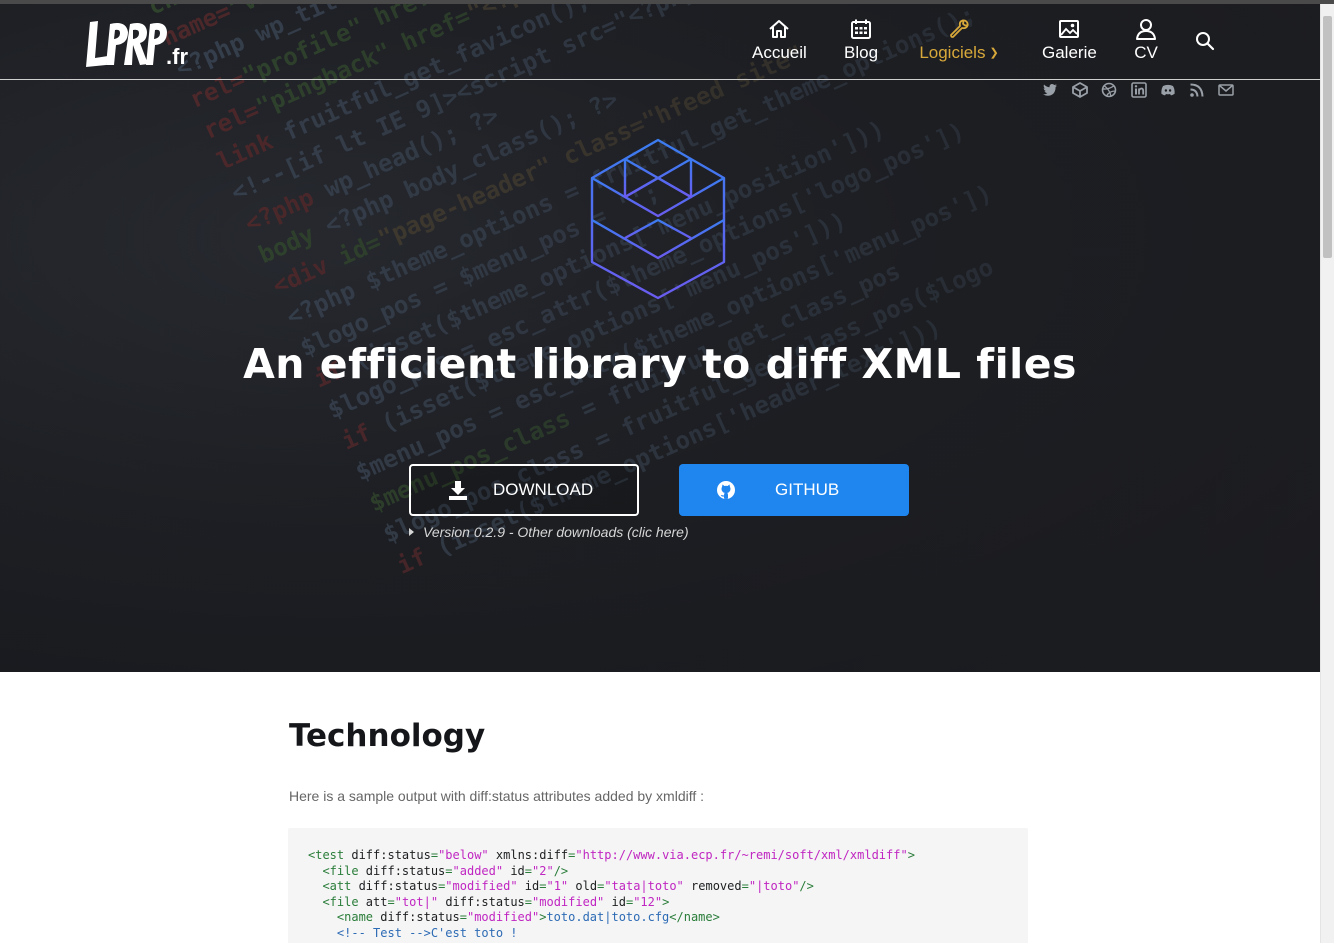 Image resolution: width=1334 pixels, height=943 pixels. I want to click on mail-icon, so click(1226, 90).